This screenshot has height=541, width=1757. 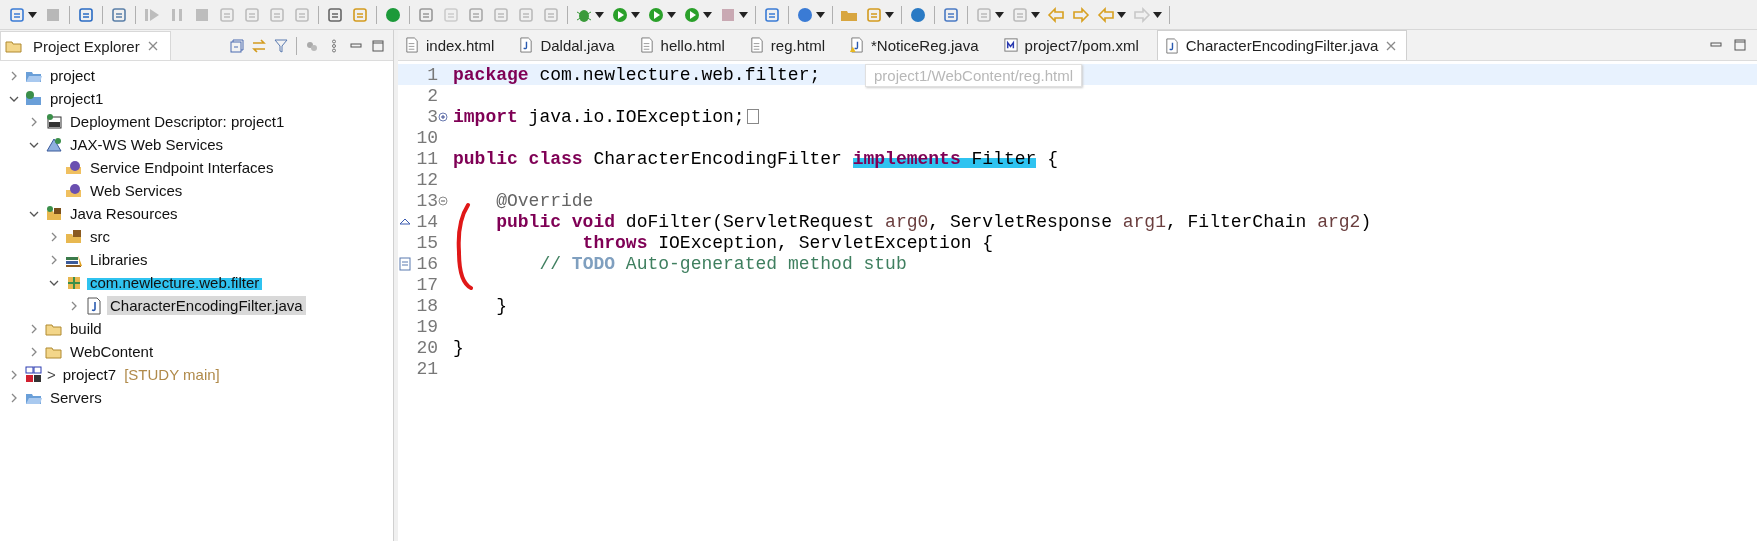 What do you see at coordinates (124, 213) in the screenshot?
I see `tree-item: Java Resources` at bounding box center [124, 213].